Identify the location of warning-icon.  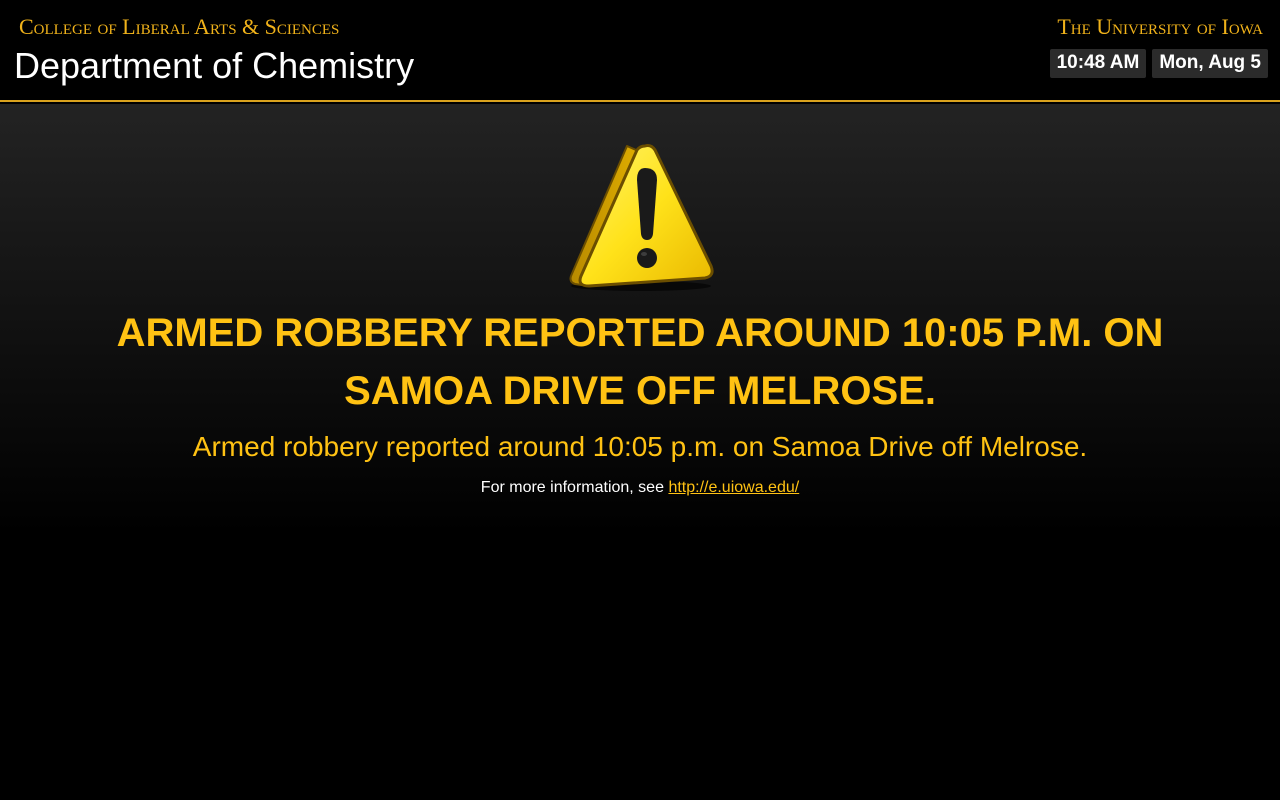
(641, 217).